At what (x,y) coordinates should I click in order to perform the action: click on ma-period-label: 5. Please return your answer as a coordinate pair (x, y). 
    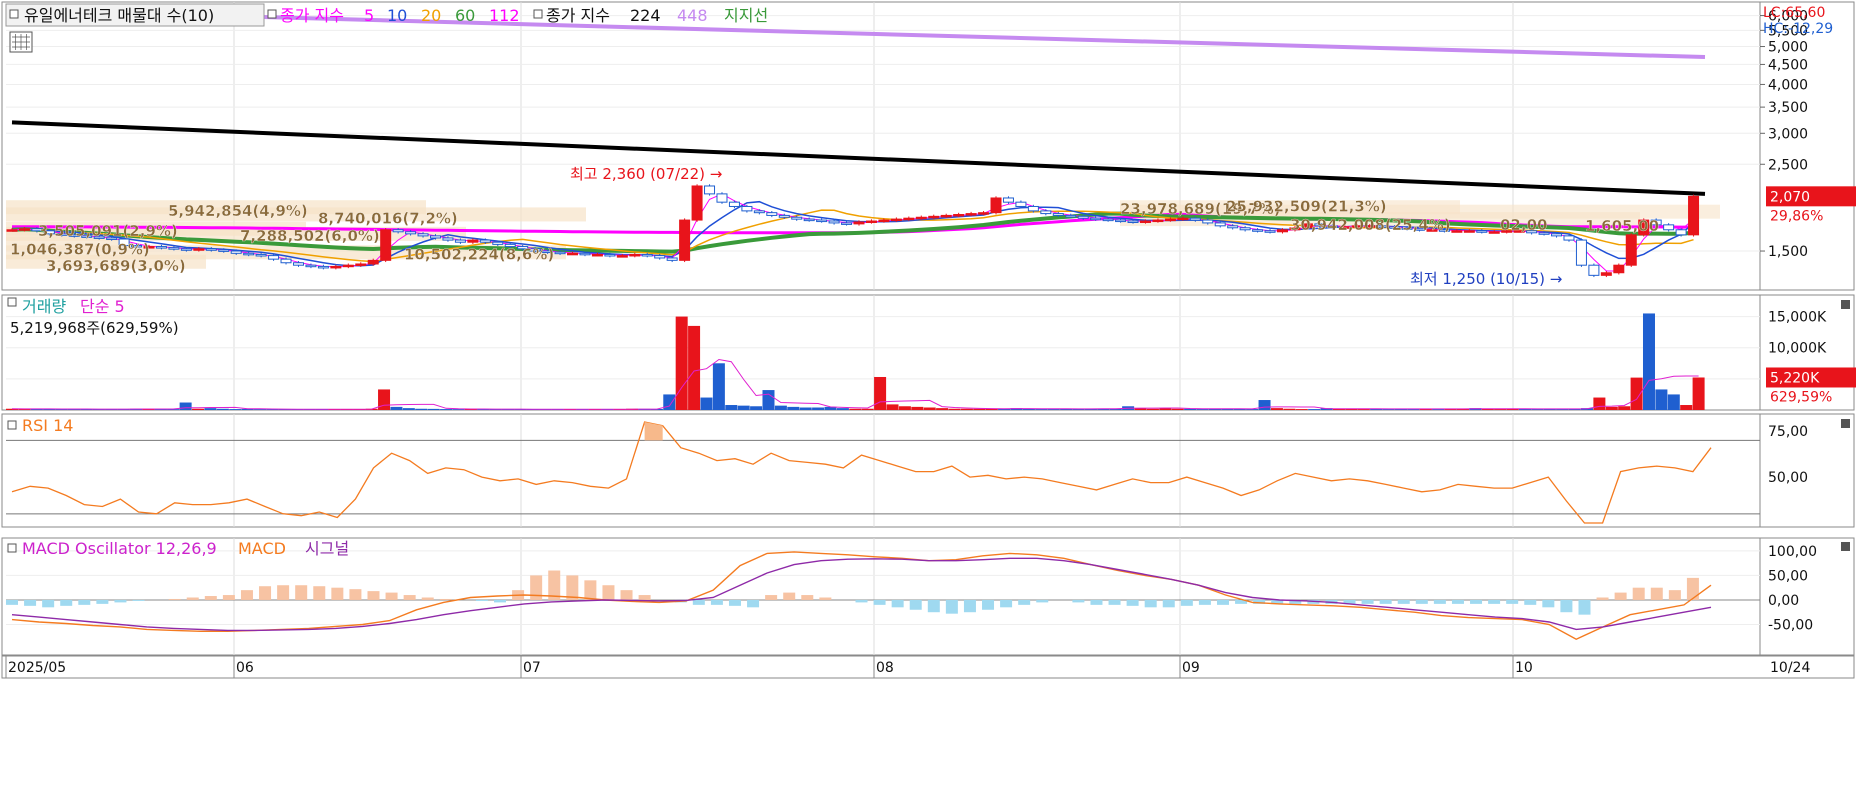
    Looking at the image, I should click on (369, 15).